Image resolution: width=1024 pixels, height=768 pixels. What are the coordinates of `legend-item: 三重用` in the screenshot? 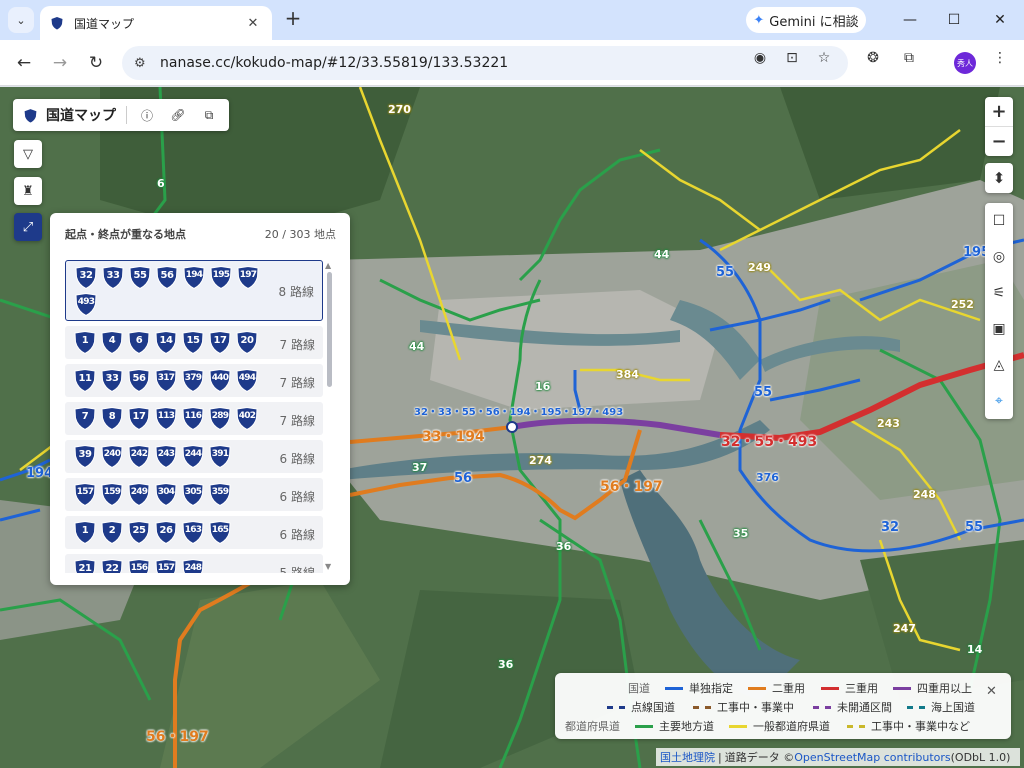 It's located at (849, 688).